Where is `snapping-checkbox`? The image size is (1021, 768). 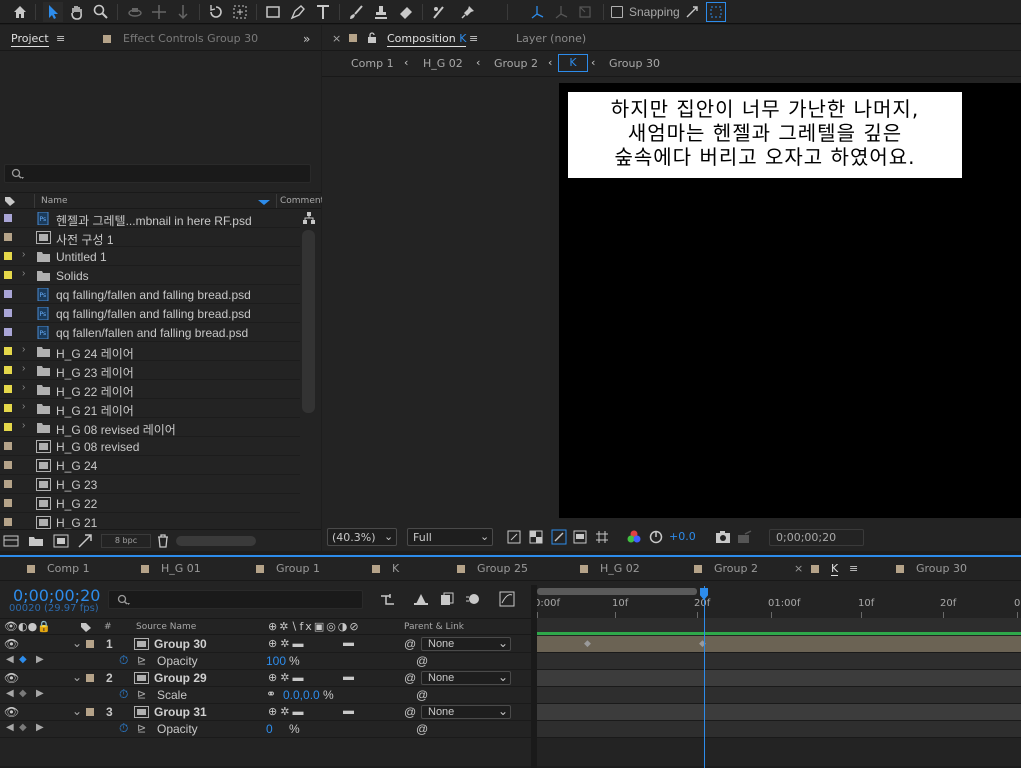 snapping-checkbox is located at coordinates (617, 12).